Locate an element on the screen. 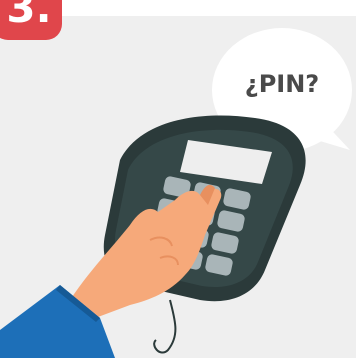  step-number-badge: 3. is located at coordinates (31, 20).